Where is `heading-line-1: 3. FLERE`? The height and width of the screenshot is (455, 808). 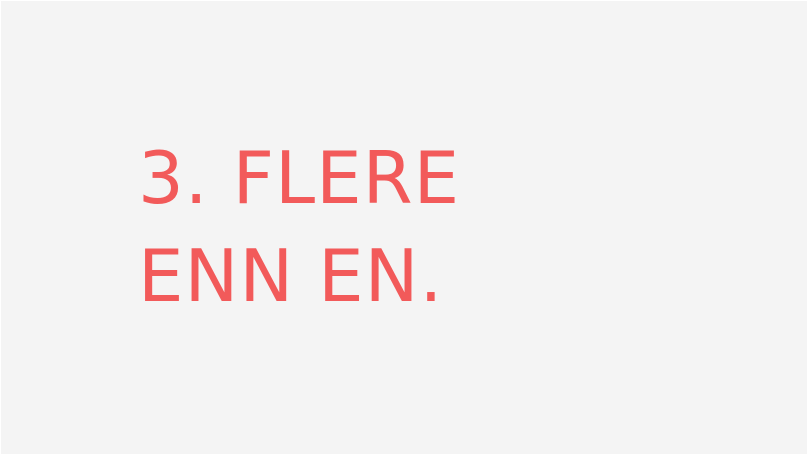
heading-line-1: 3. FLERE is located at coordinates (299, 178).